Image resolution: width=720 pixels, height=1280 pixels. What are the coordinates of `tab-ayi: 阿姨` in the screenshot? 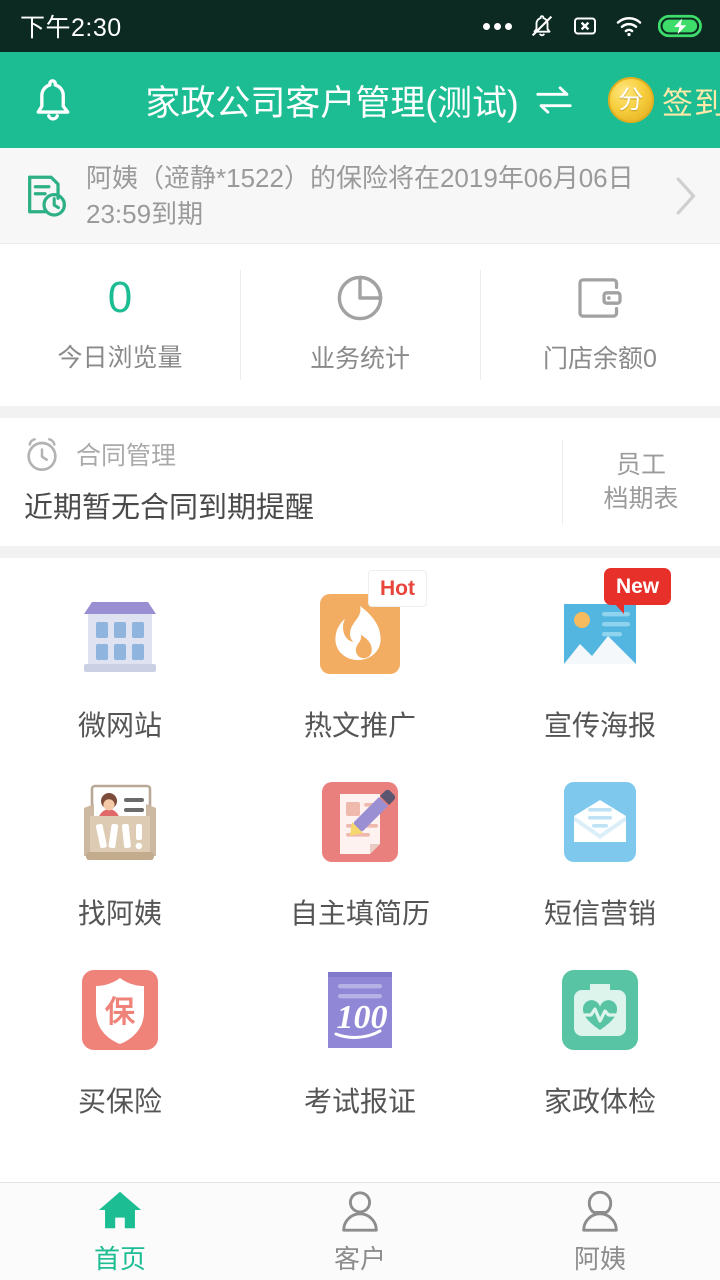 It's located at (600, 1231).